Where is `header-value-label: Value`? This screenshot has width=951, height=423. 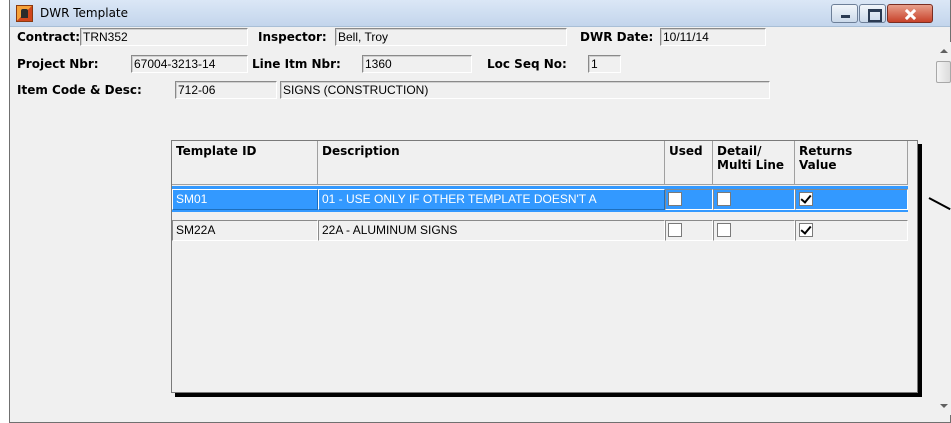
header-value-label: Value is located at coordinates (818, 165).